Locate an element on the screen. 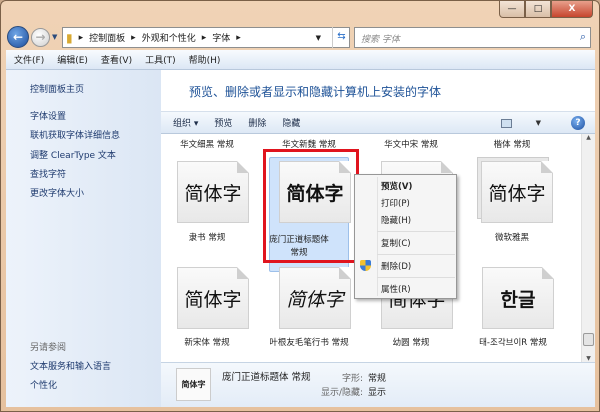 The height and width of the screenshot is (412, 600). uac-shield-icon is located at coordinates (365, 265).